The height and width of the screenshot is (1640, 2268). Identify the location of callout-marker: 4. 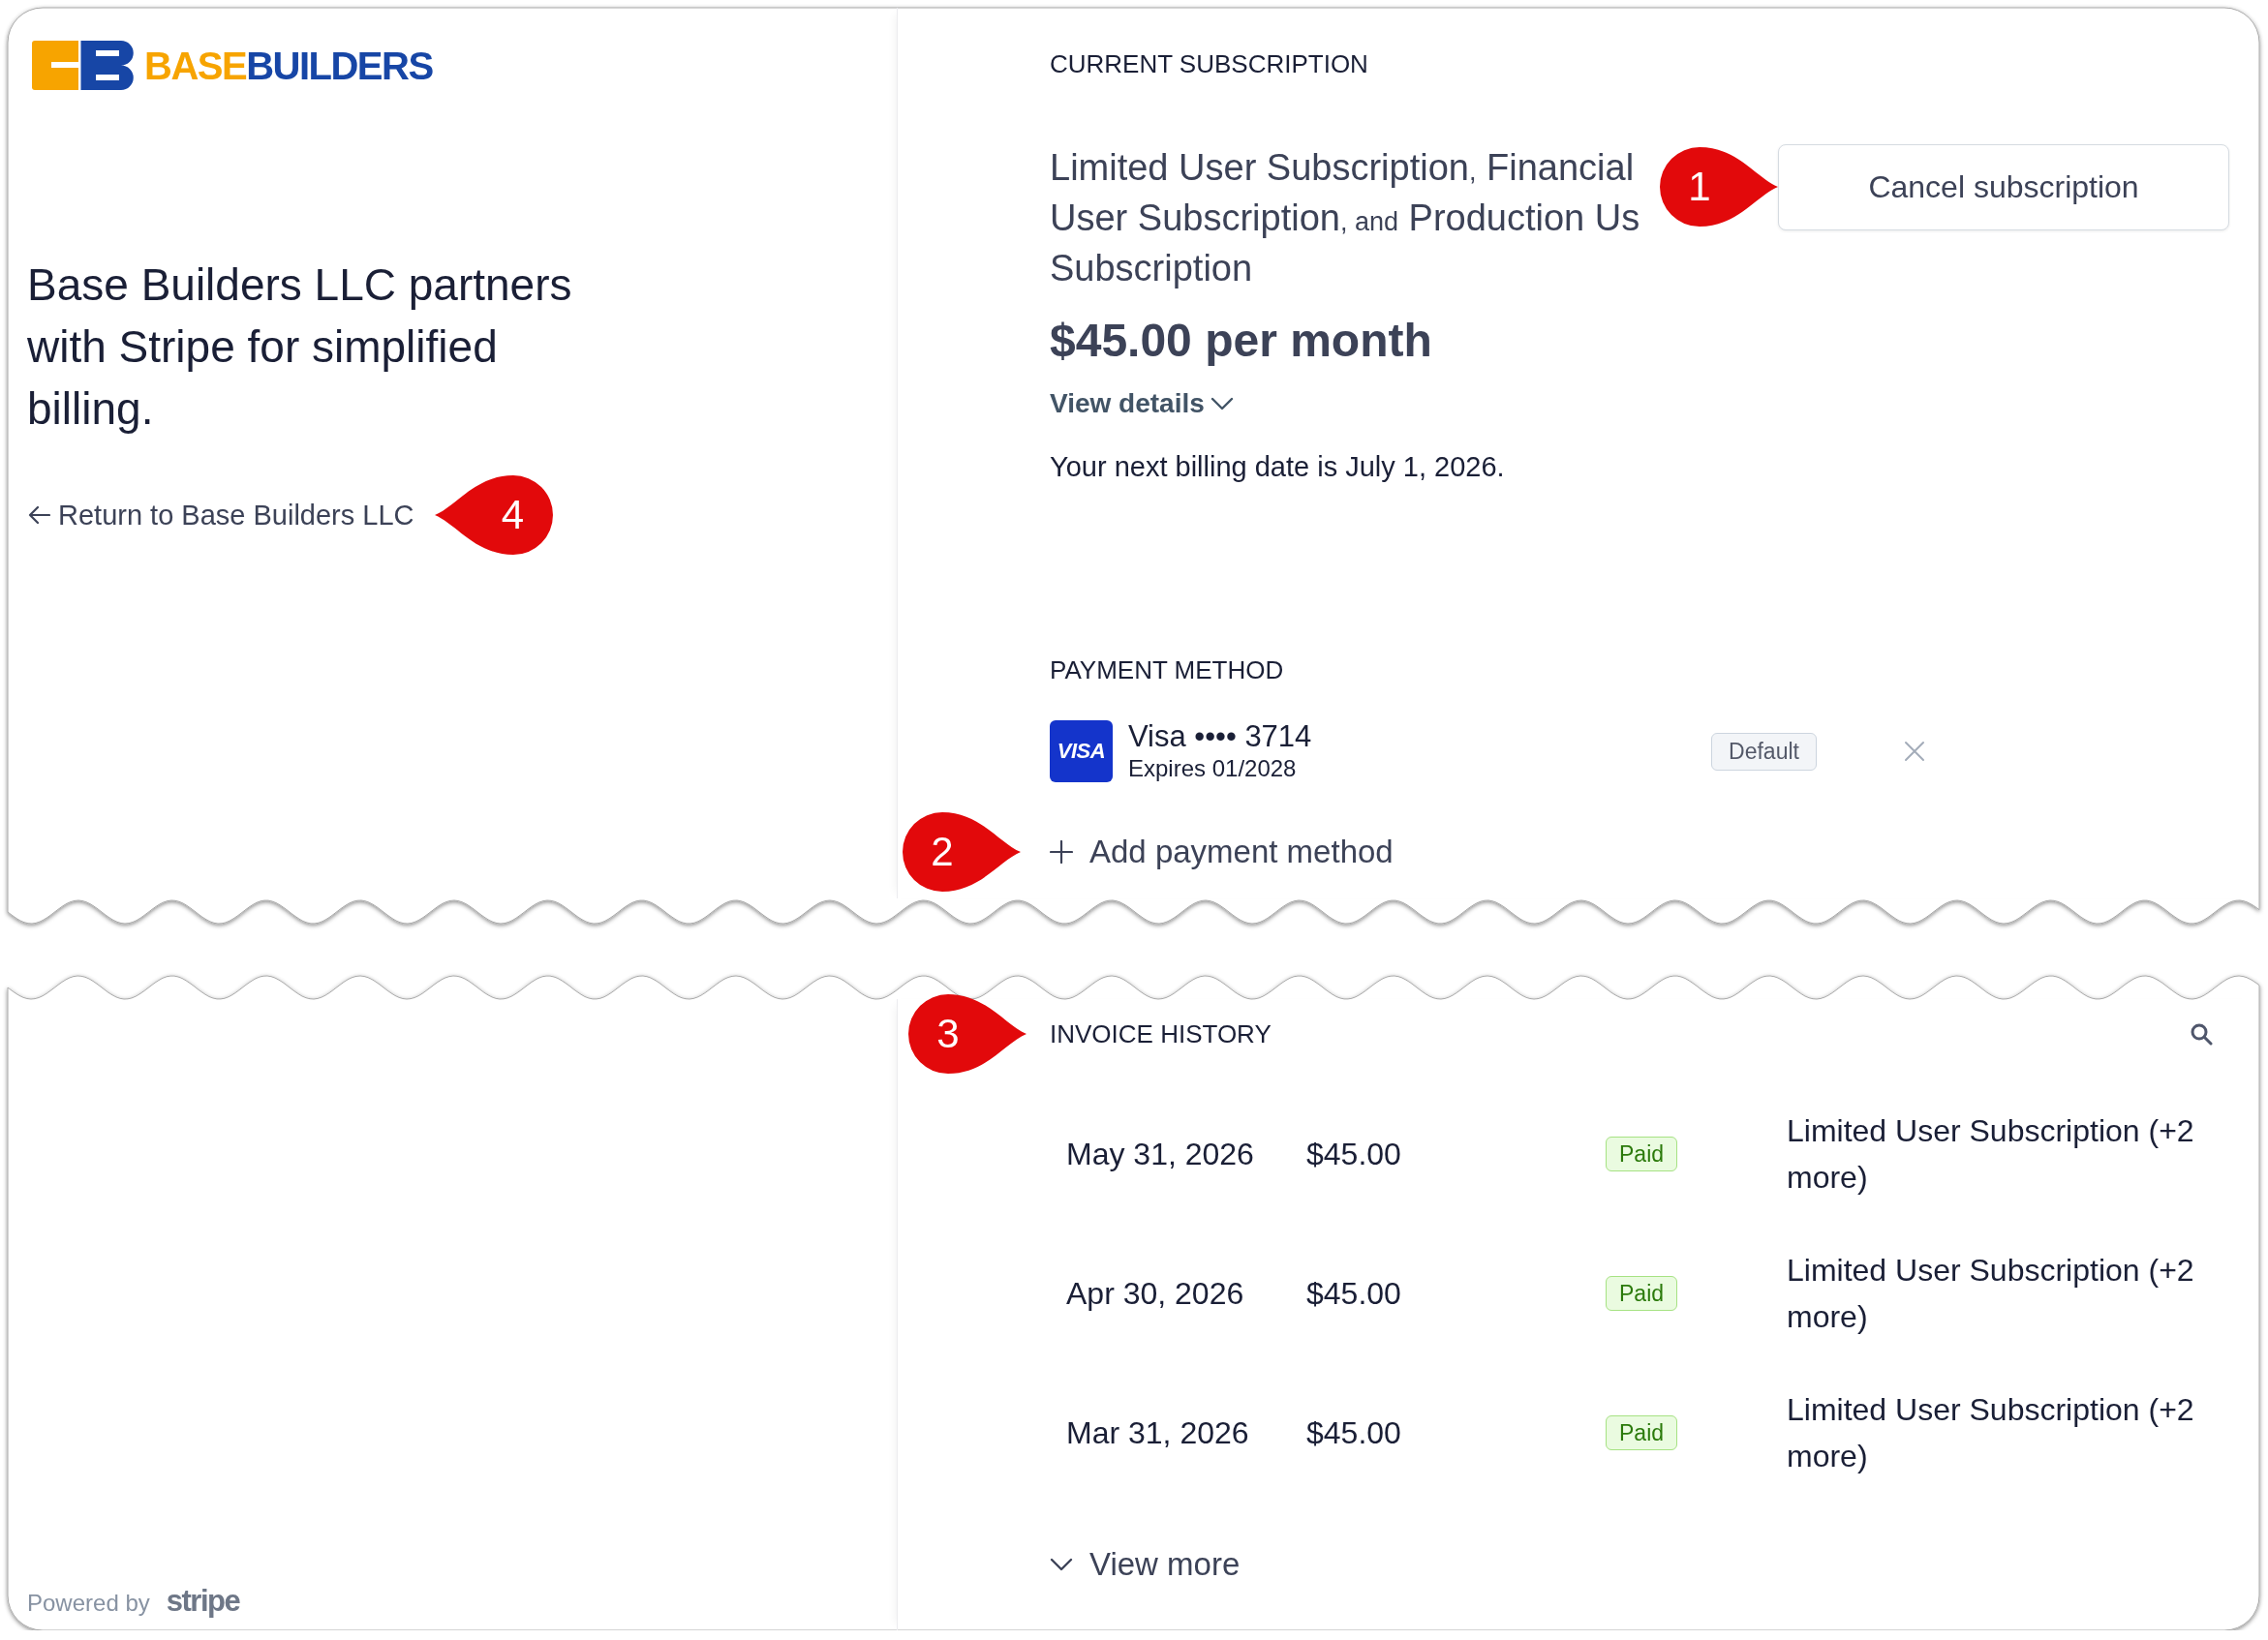
(494, 515).